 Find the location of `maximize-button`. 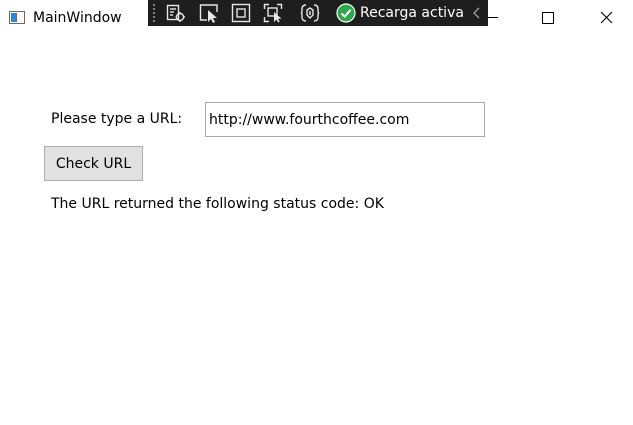

maximize-button is located at coordinates (547, 17).